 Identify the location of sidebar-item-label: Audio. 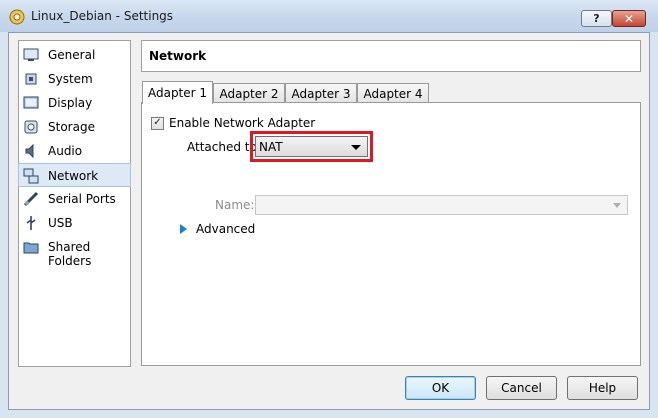
(65, 151).